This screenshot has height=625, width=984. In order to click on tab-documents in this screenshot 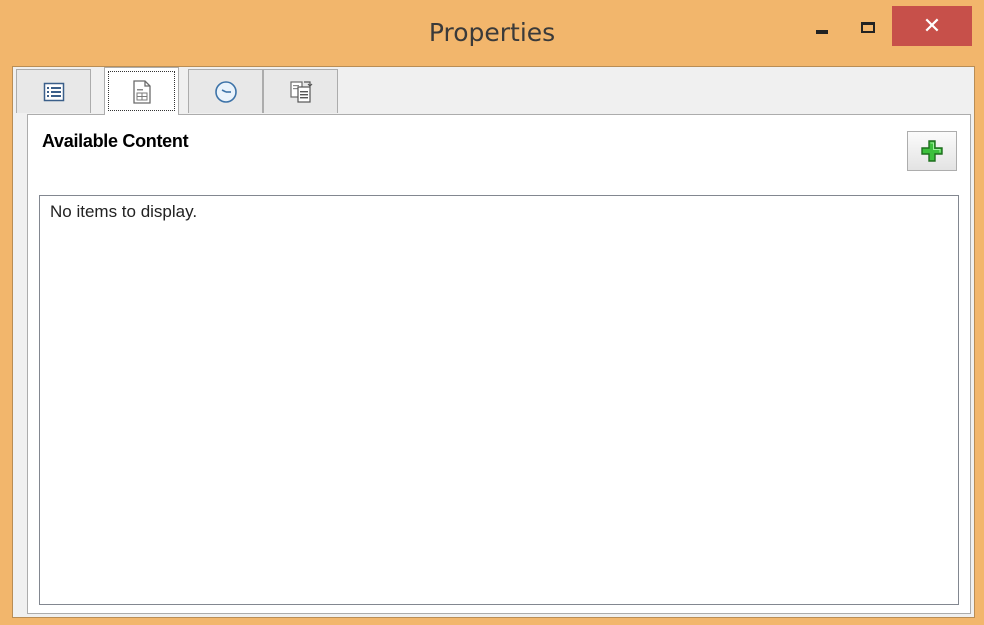, I will do `click(300, 91)`.